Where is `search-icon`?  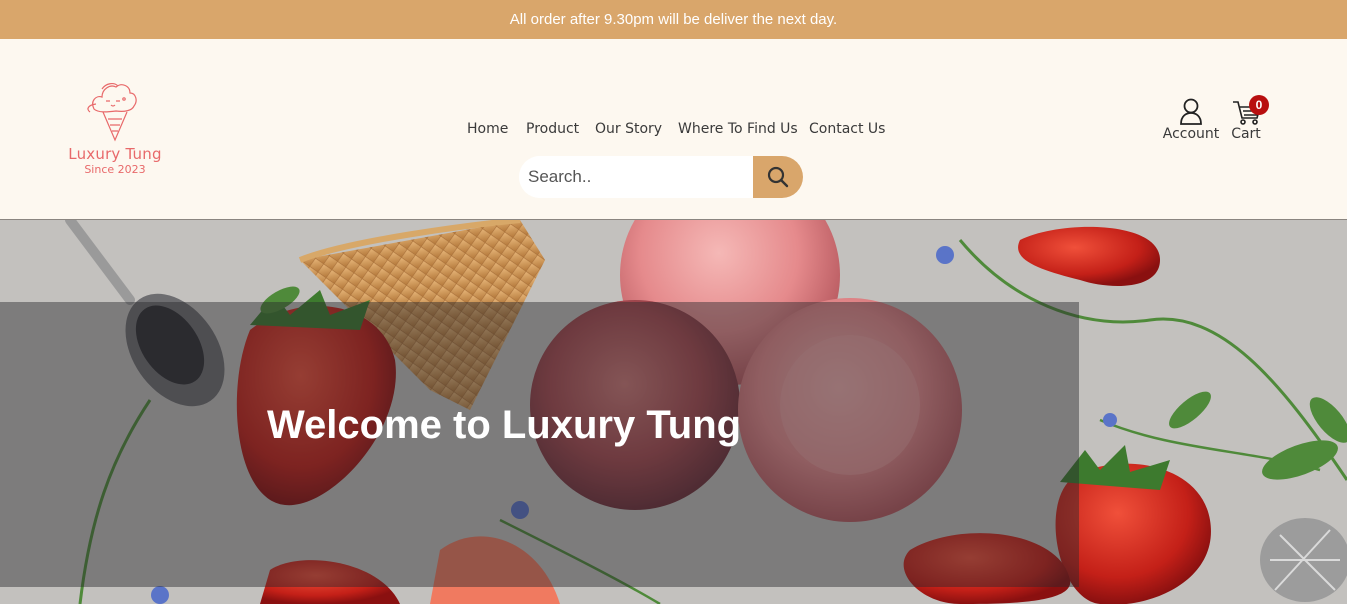
search-icon is located at coordinates (778, 177).